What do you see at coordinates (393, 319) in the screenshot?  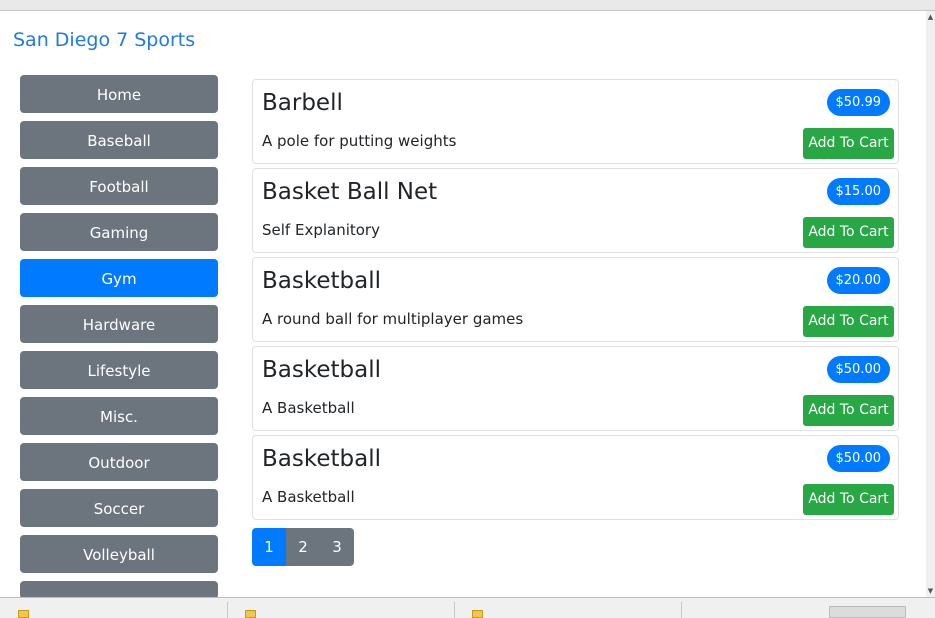 I see `product-description: A round ball for multiplayer games` at bounding box center [393, 319].